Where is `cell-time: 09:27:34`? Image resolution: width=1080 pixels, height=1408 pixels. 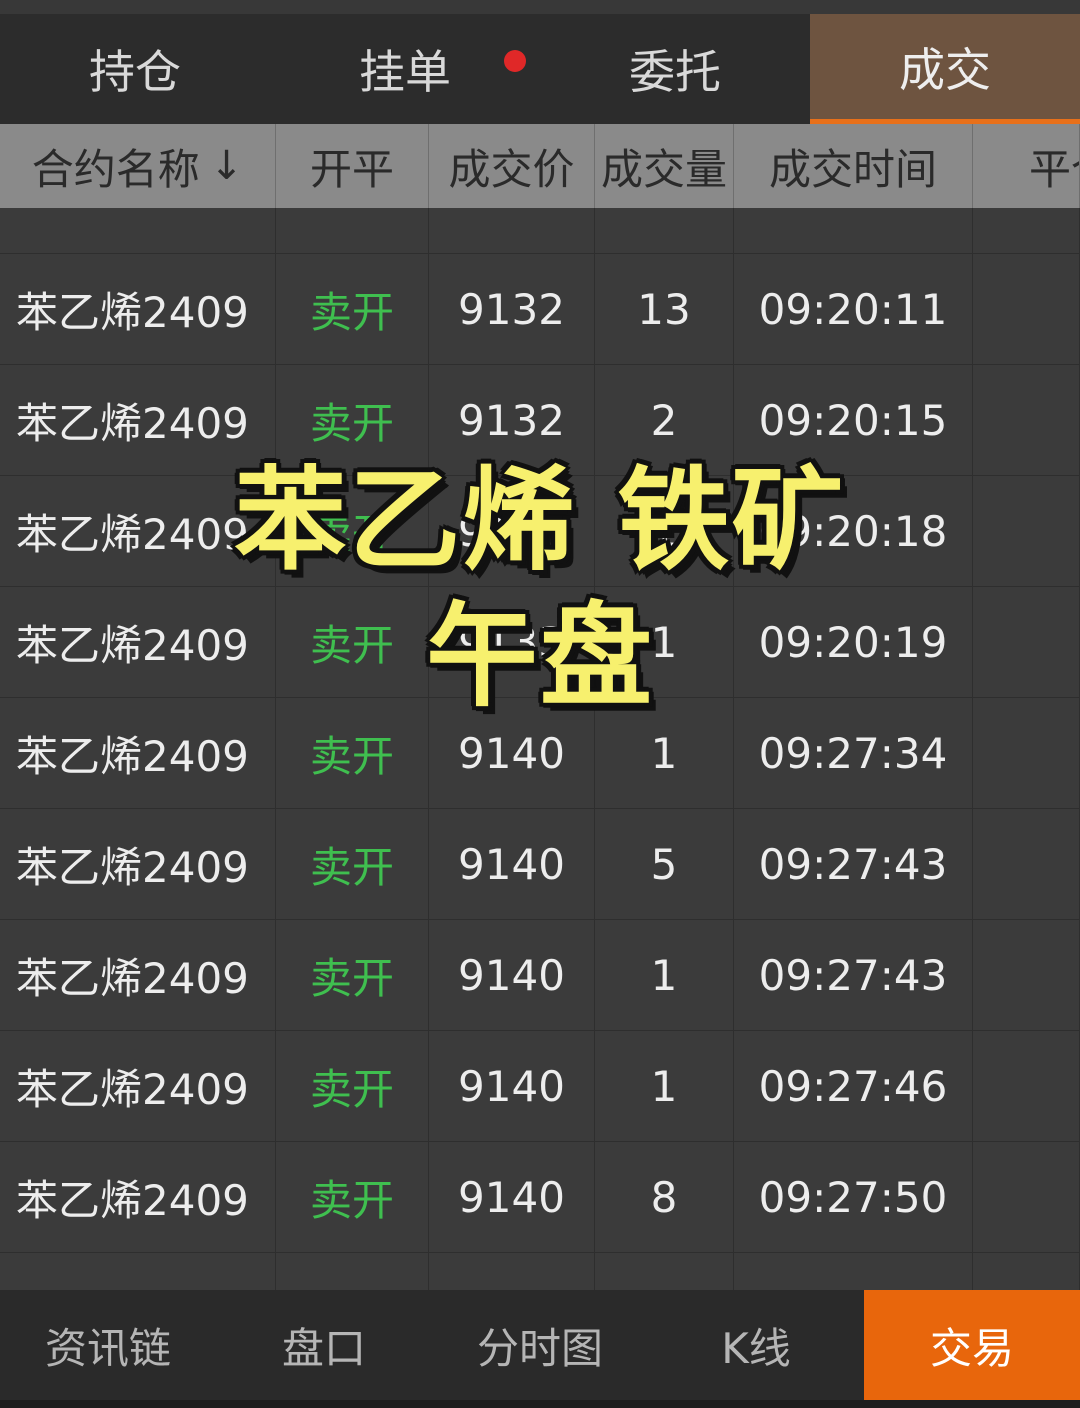 cell-time: 09:27:34 is located at coordinates (853, 753).